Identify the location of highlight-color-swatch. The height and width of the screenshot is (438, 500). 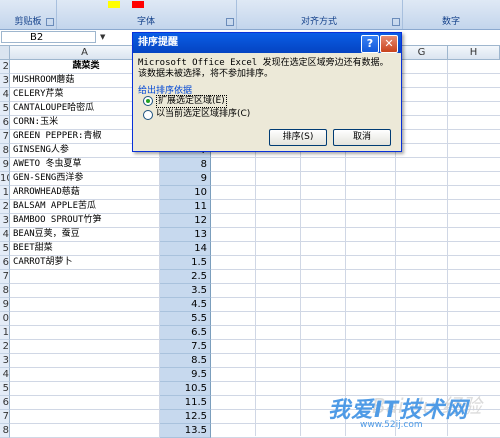
(114, 4).